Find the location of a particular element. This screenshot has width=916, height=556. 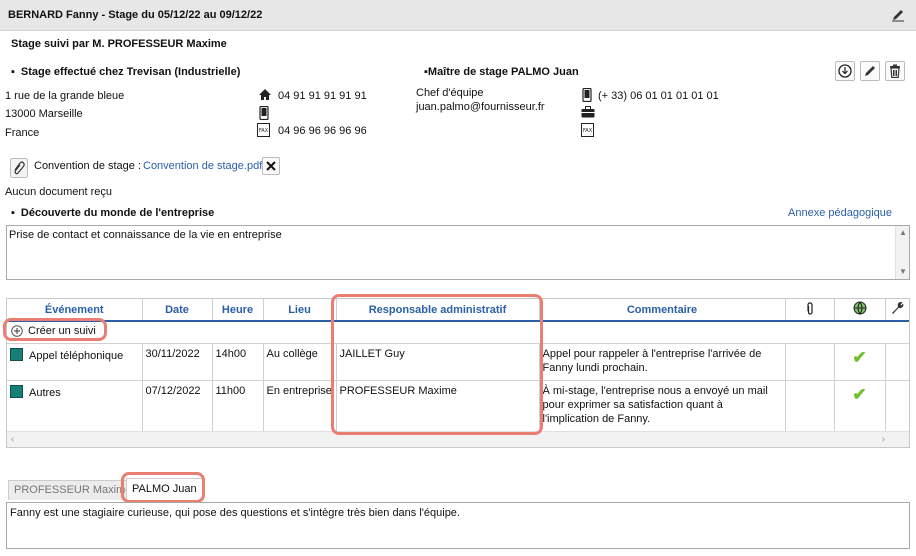

tab-palmo: PALMO Juan is located at coordinates (164, 489).